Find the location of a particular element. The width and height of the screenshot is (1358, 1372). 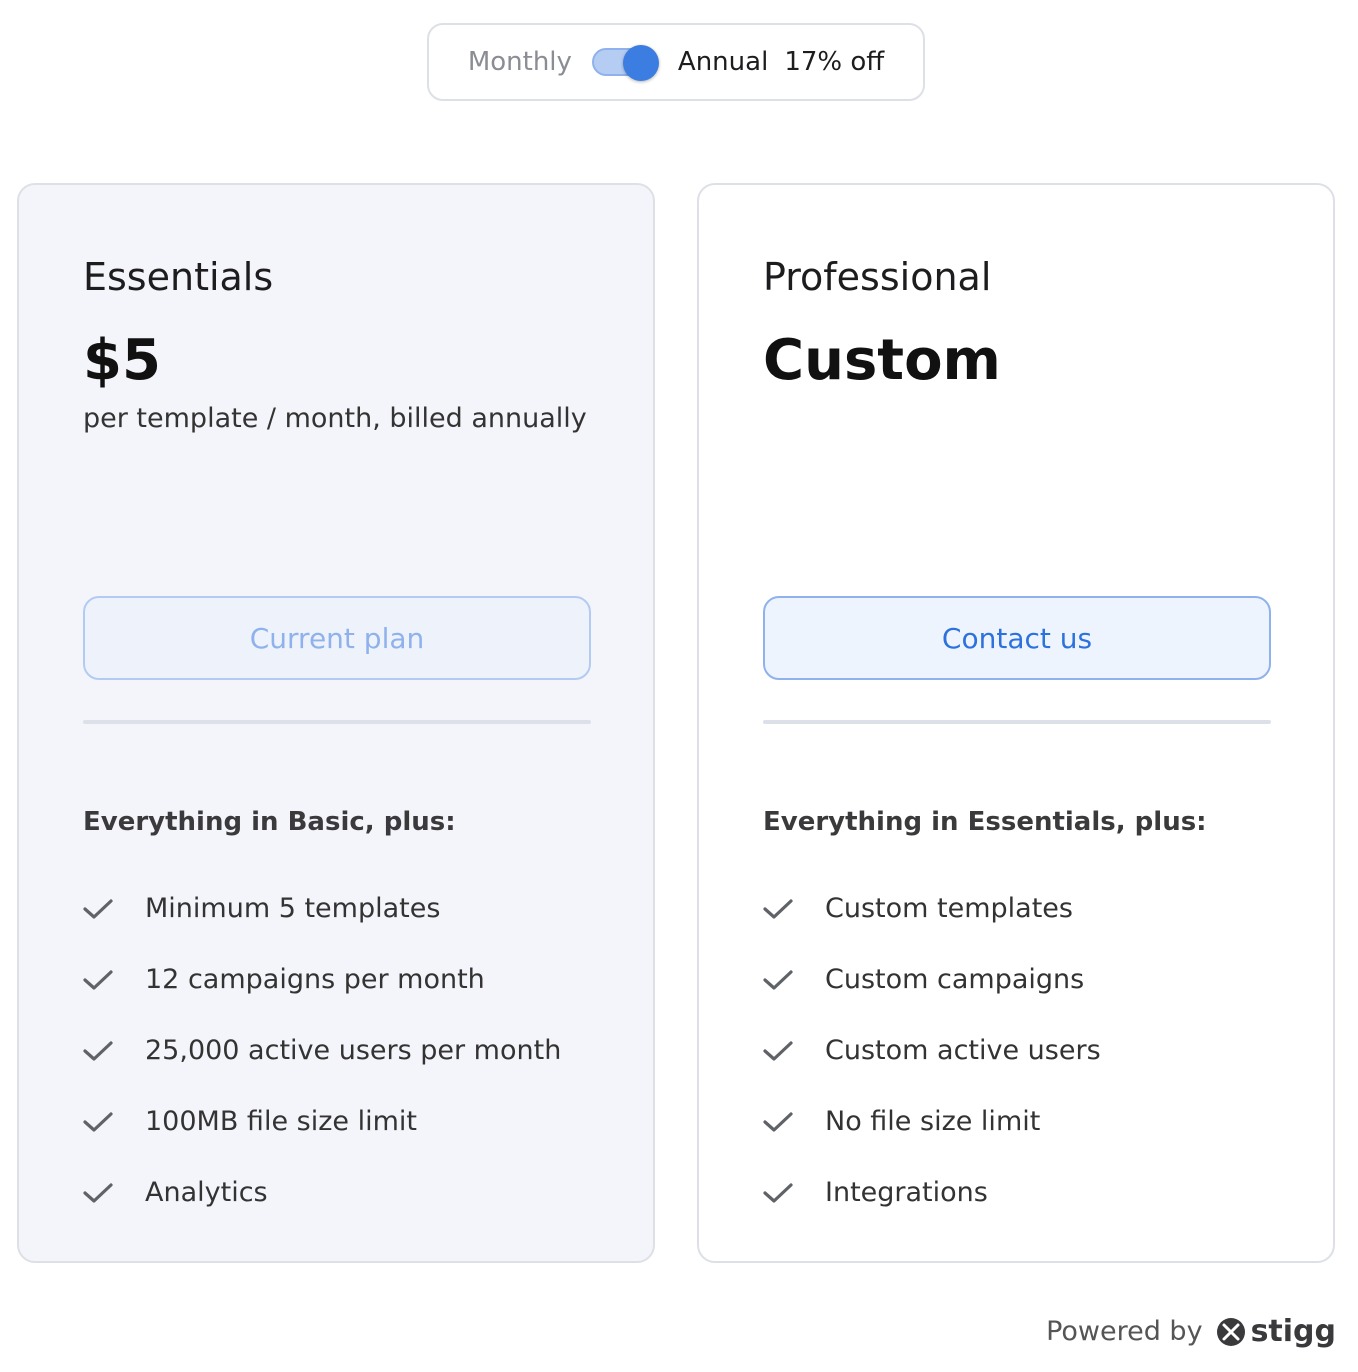

feature-item: Integrations is located at coordinates (932, 1192).